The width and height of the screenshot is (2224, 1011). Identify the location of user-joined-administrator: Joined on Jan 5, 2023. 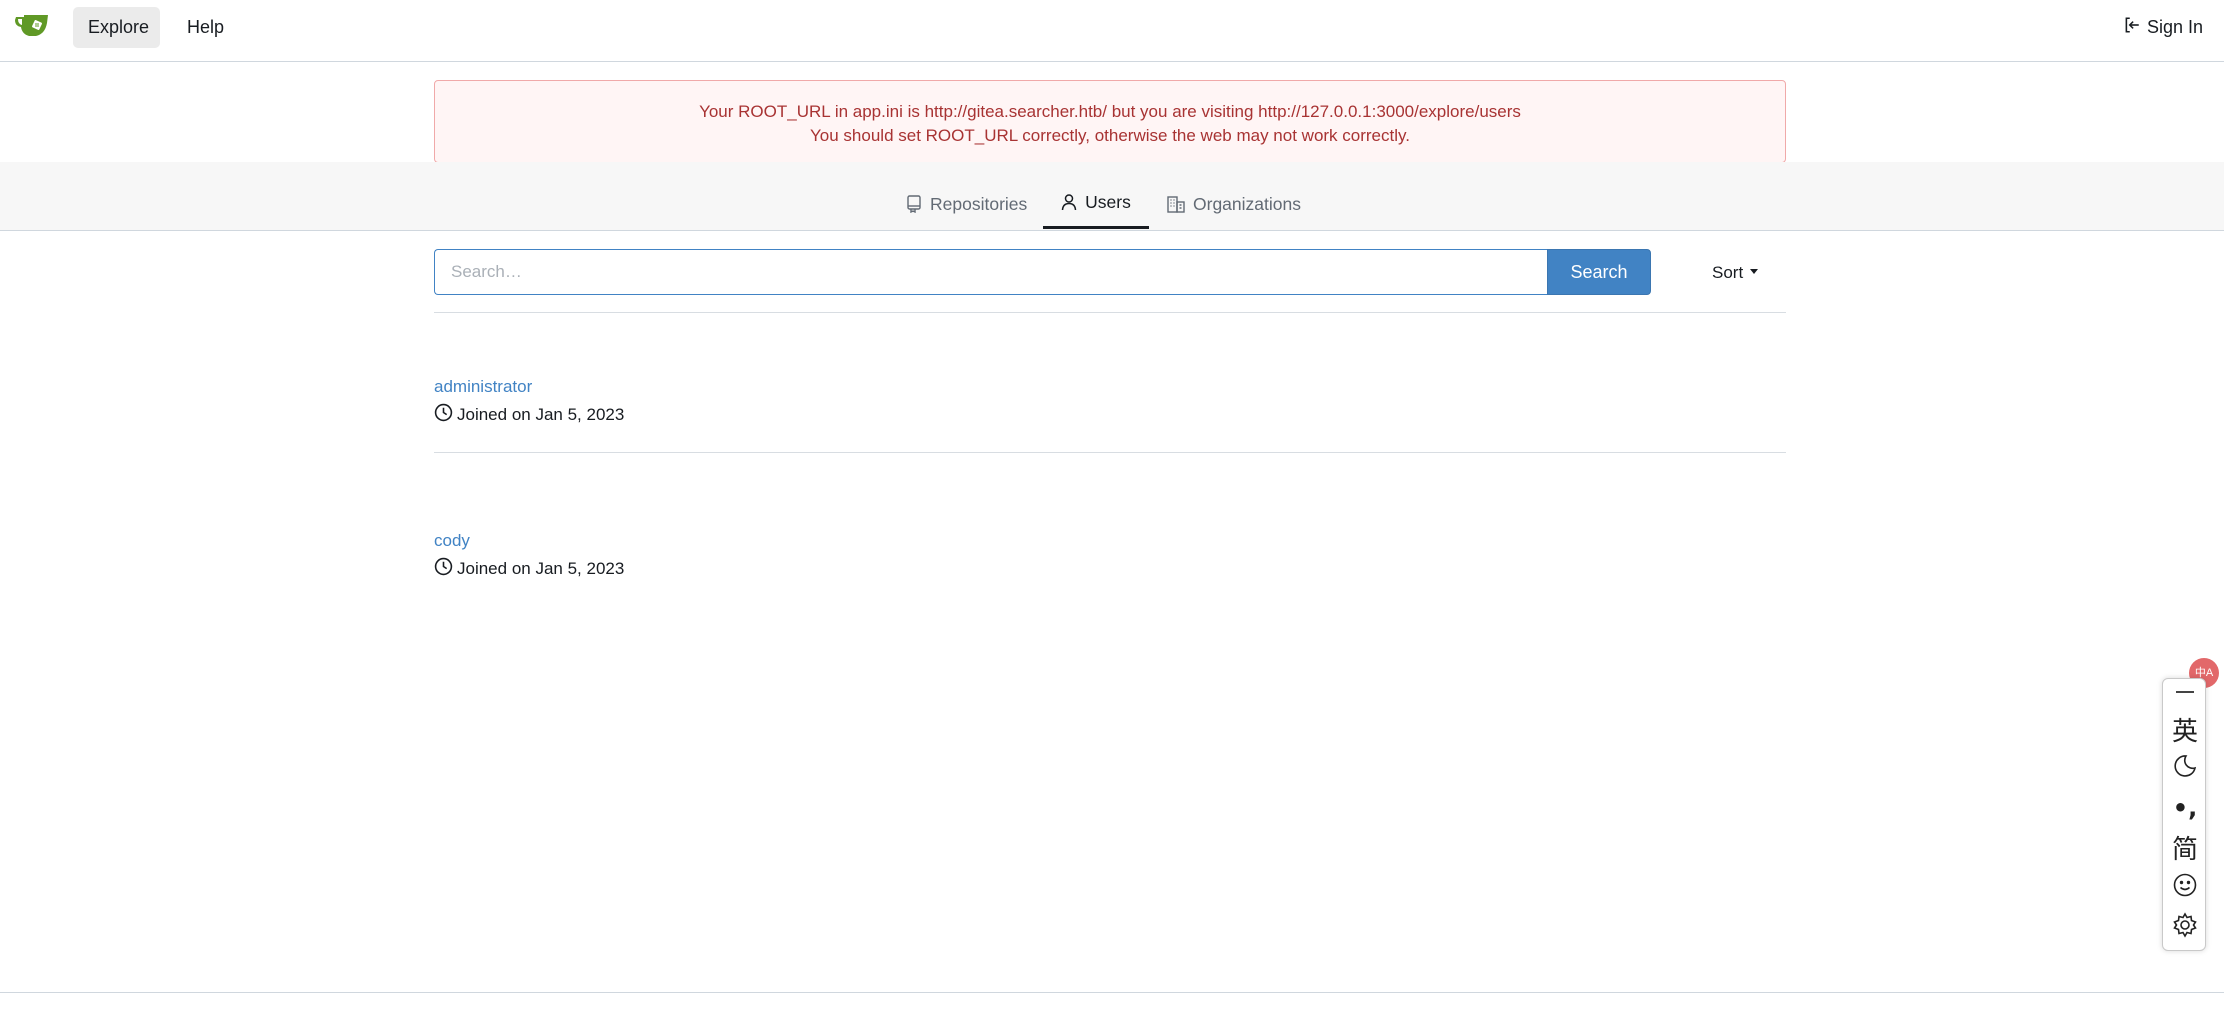
(529, 415).